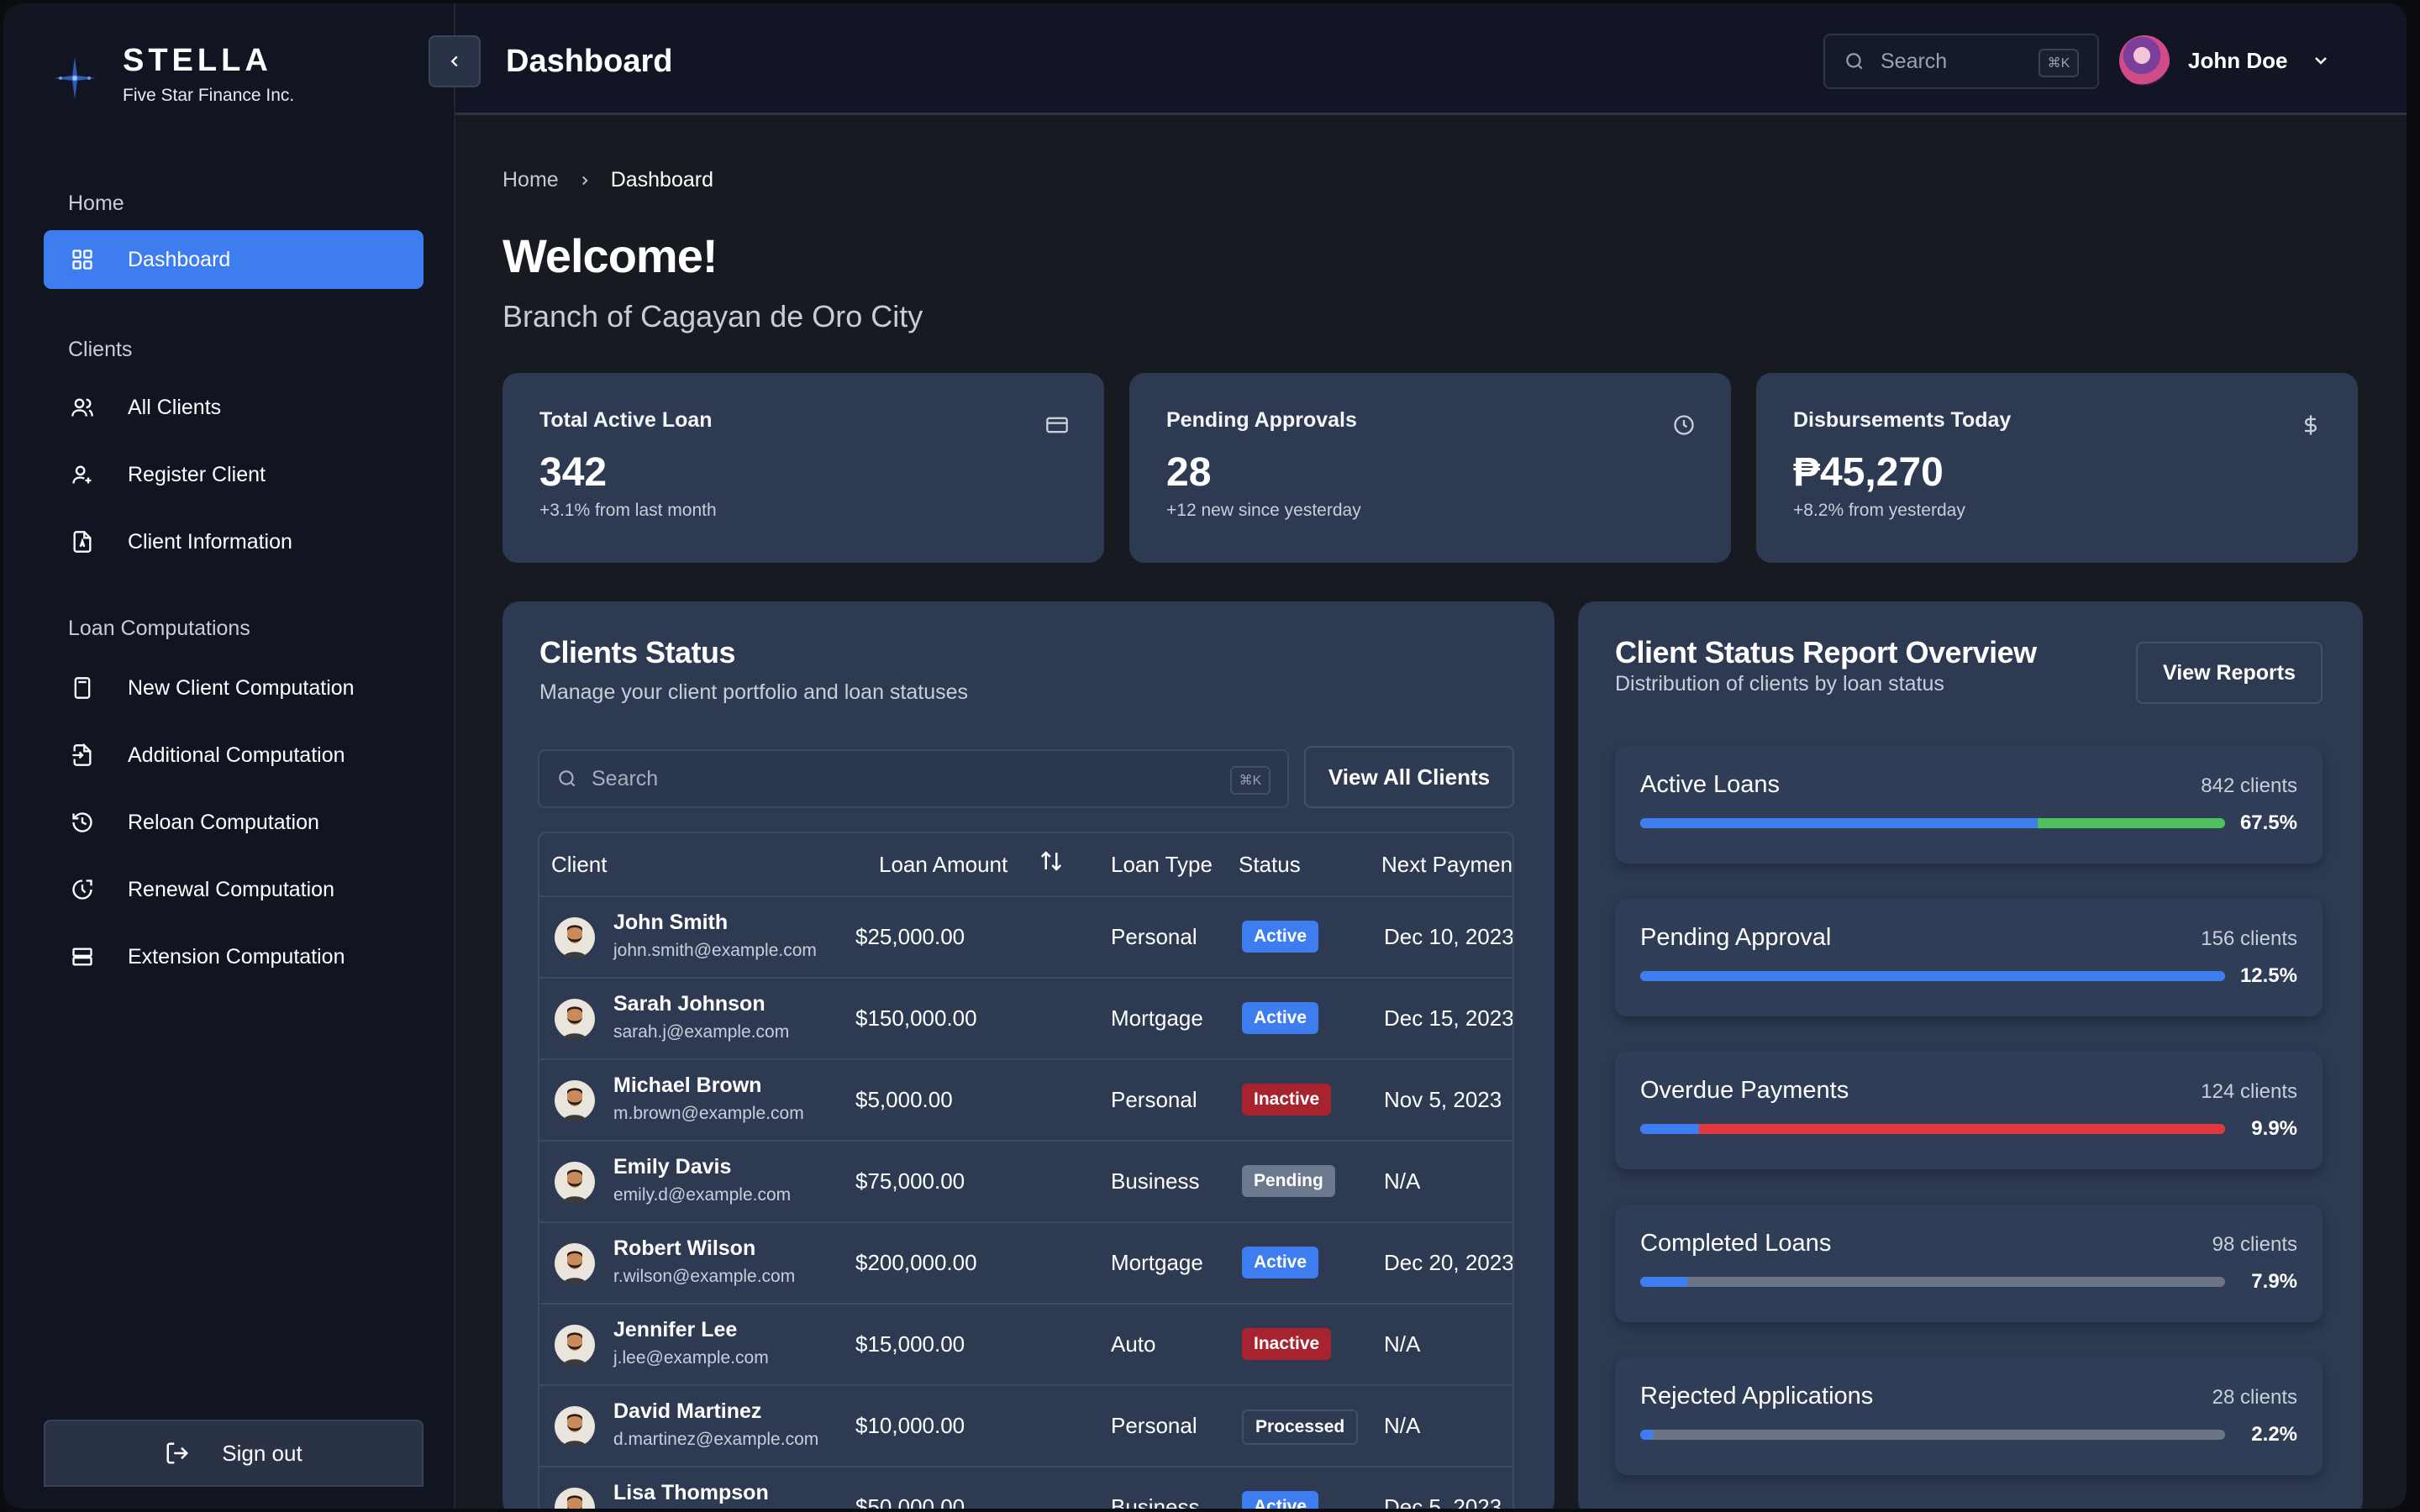  What do you see at coordinates (82, 956) in the screenshot?
I see `server-icon` at bounding box center [82, 956].